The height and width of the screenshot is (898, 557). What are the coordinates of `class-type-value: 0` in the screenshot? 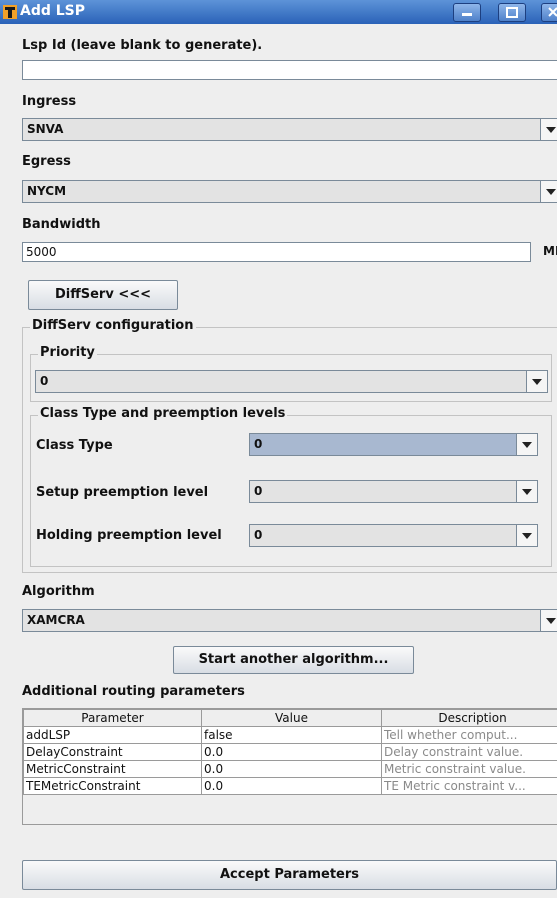 It's located at (258, 444).